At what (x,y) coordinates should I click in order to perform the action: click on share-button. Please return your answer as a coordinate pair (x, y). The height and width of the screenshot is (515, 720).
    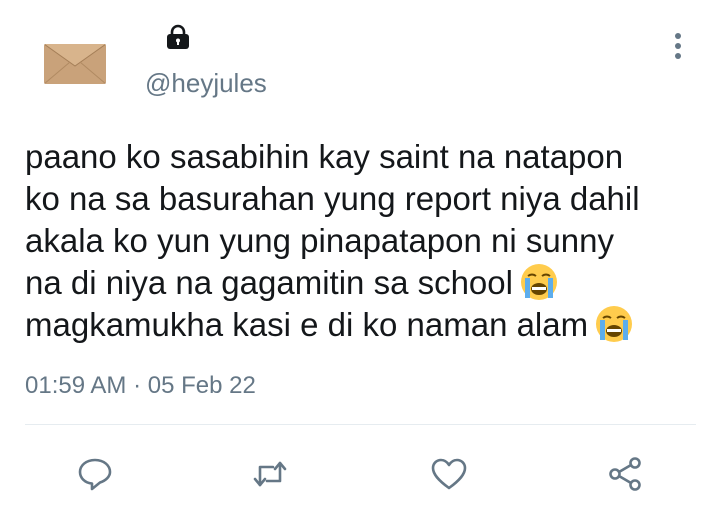
    Looking at the image, I should click on (625, 474).